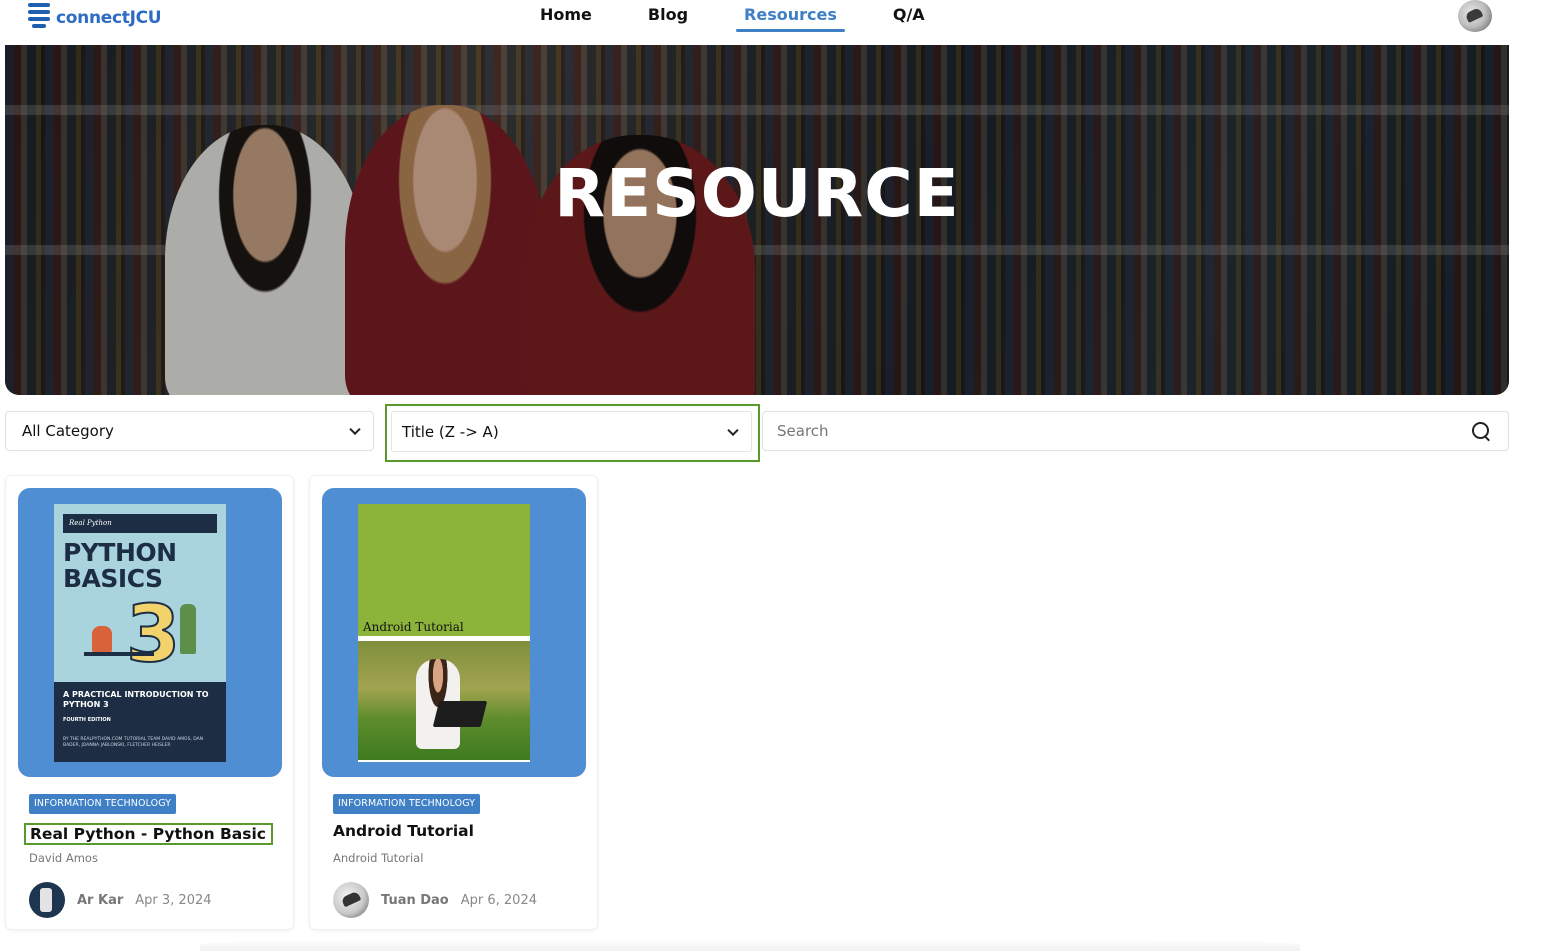 The width and height of the screenshot is (1544, 951). I want to click on nav-resources: Resources, so click(790, 16).